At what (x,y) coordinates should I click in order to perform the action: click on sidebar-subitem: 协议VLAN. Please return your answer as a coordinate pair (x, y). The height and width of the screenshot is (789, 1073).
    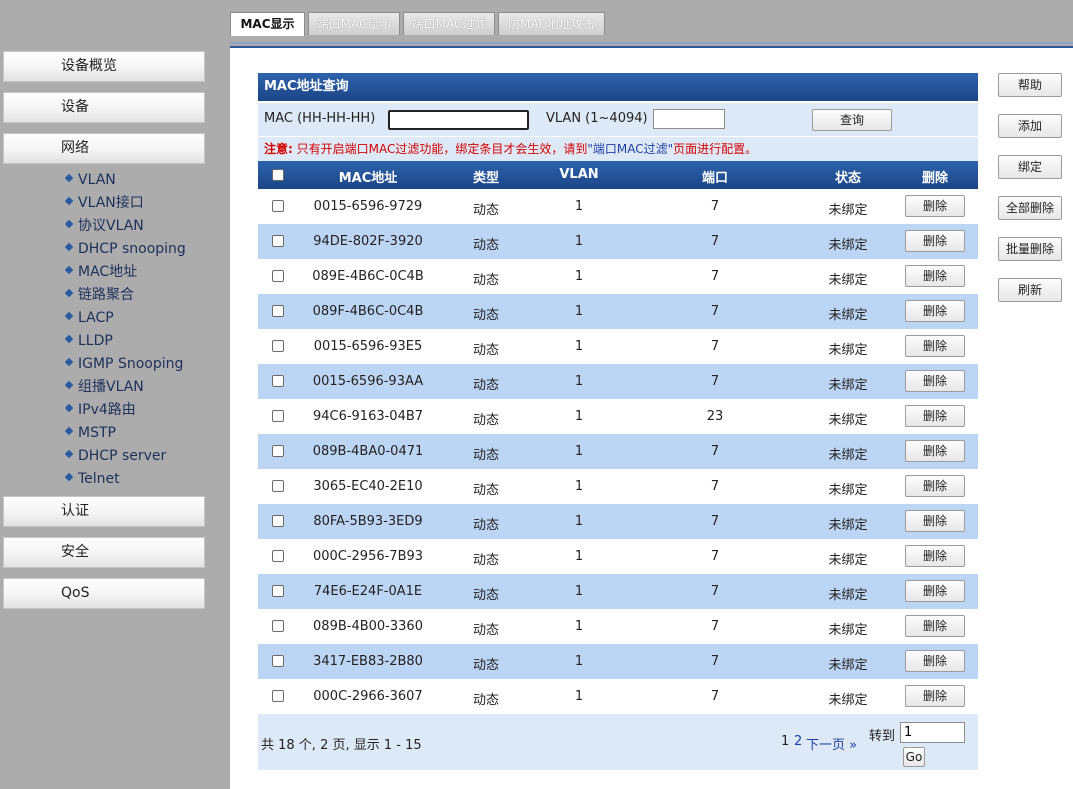
    Looking at the image, I should click on (104, 226).